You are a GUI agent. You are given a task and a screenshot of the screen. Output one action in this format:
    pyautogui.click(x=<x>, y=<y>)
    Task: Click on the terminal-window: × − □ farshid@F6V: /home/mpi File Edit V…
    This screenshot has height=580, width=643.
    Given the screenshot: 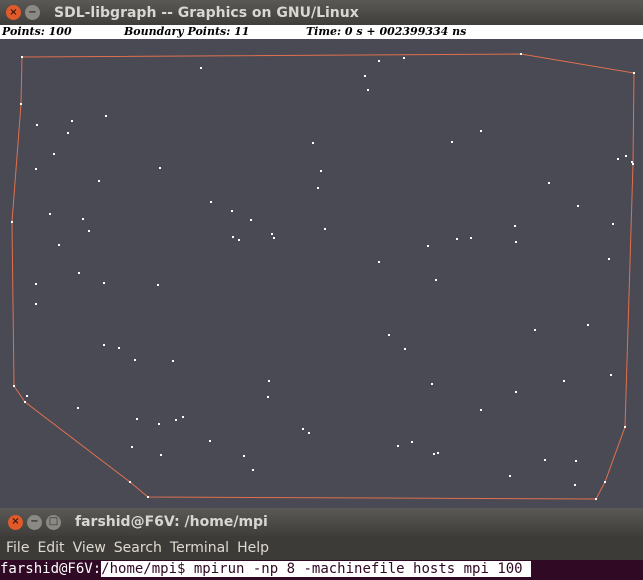 What is the action you would take?
    pyautogui.click(x=321, y=544)
    